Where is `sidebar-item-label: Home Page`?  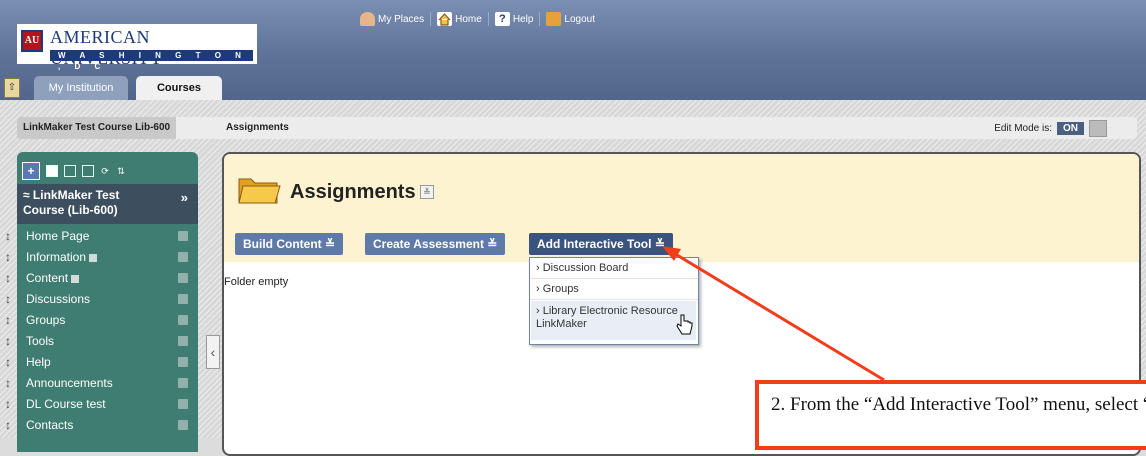
sidebar-item-label: Home Page is located at coordinates (58, 236).